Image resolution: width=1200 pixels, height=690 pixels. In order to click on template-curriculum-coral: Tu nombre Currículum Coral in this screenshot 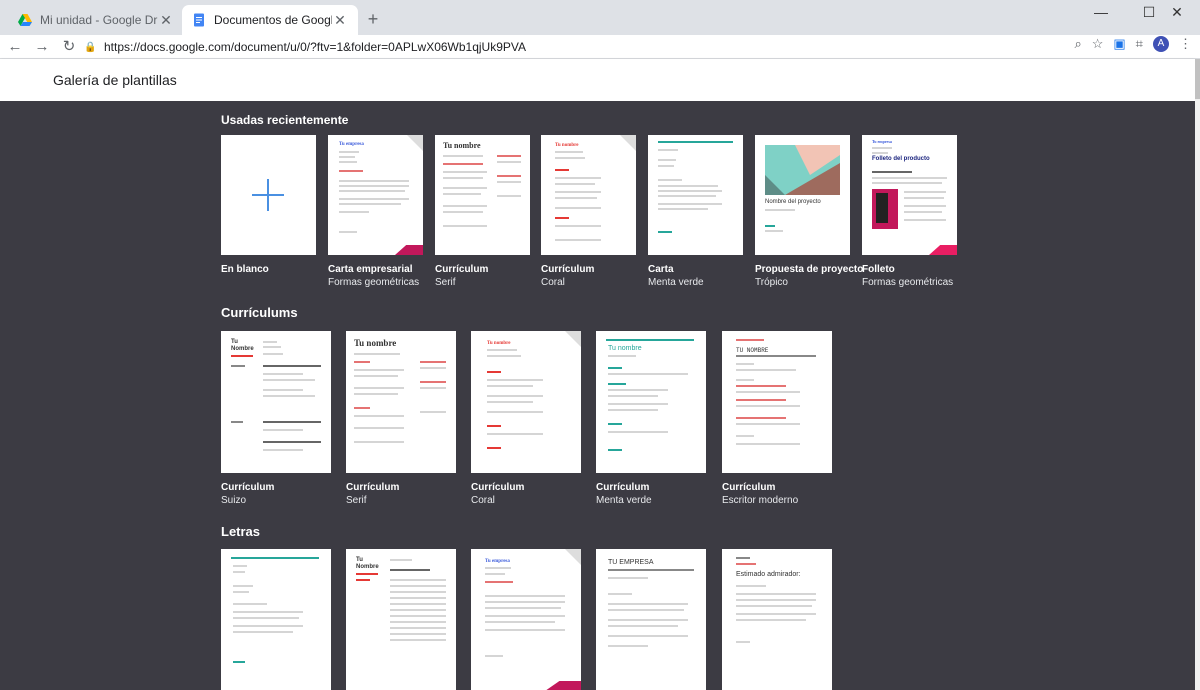, I will do `click(588, 211)`.